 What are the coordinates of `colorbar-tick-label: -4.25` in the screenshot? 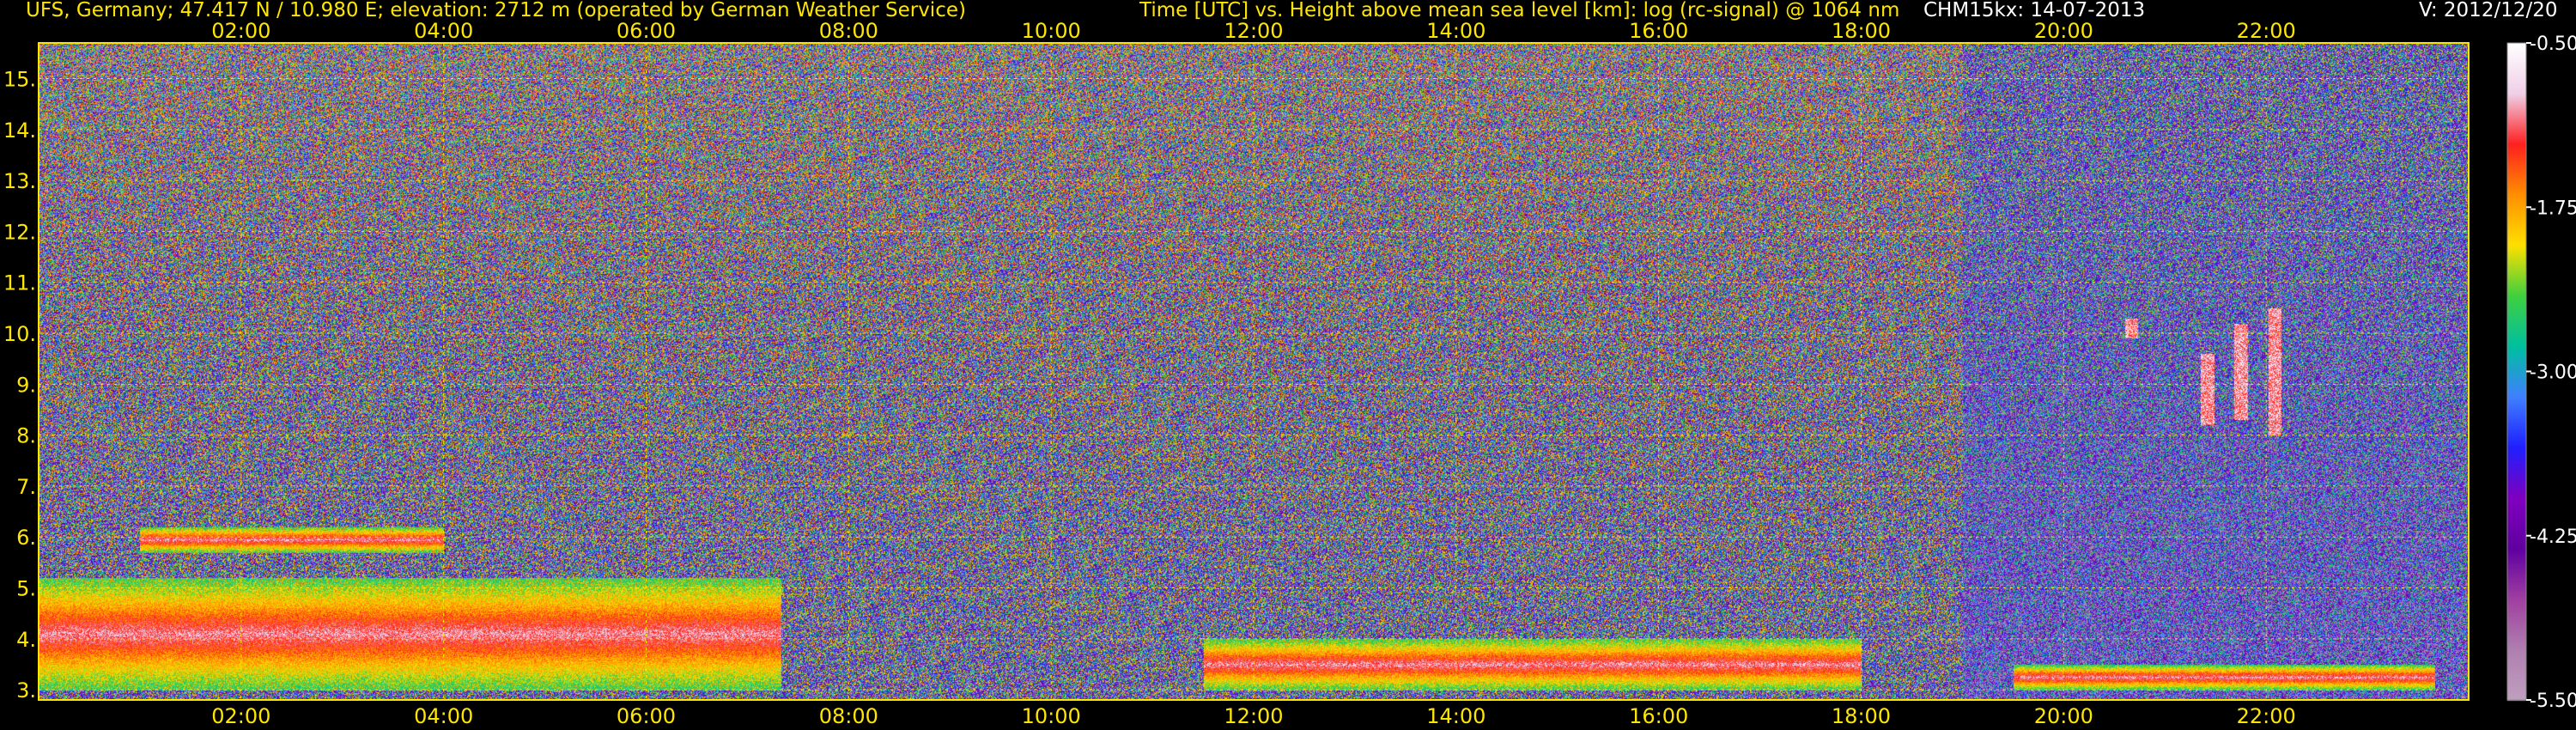 It's located at (2553, 537).